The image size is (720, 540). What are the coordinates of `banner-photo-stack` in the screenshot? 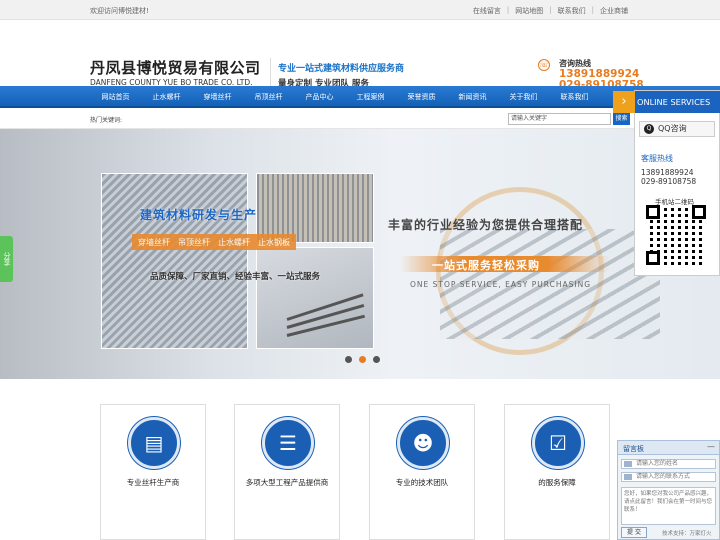 It's located at (315, 208).